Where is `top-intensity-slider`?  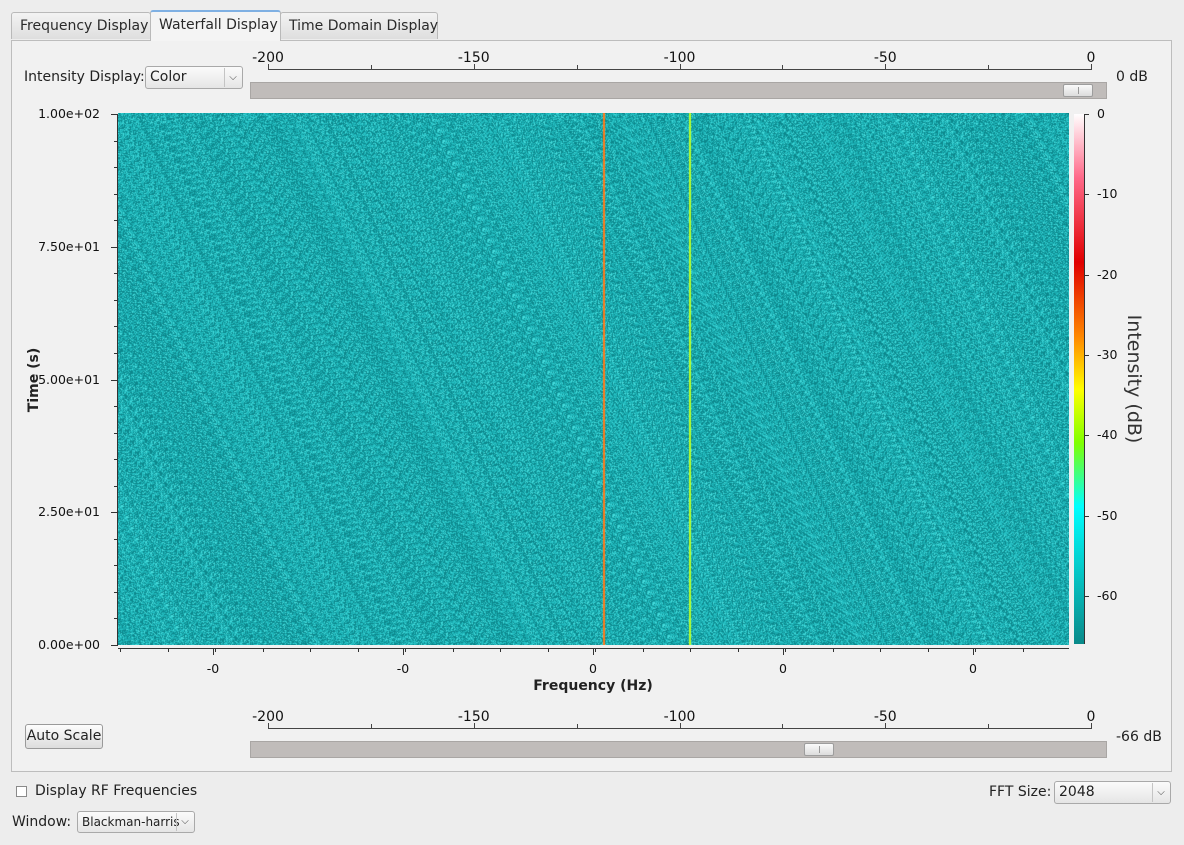
top-intensity-slider is located at coordinates (678, 90).